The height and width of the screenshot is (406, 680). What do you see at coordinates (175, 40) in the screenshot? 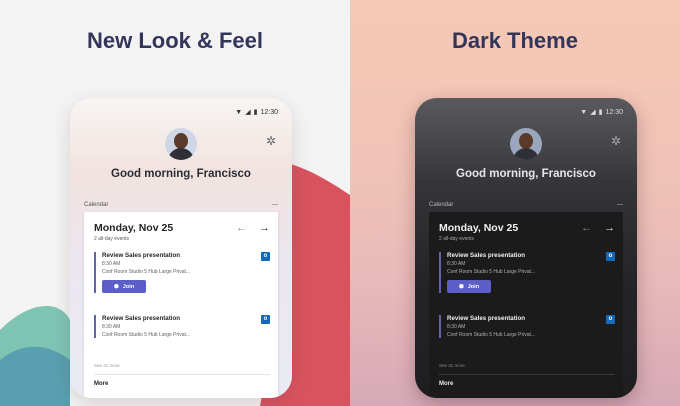
I see `light-headline: New Look & Feel` at bounding box center [175, 40].